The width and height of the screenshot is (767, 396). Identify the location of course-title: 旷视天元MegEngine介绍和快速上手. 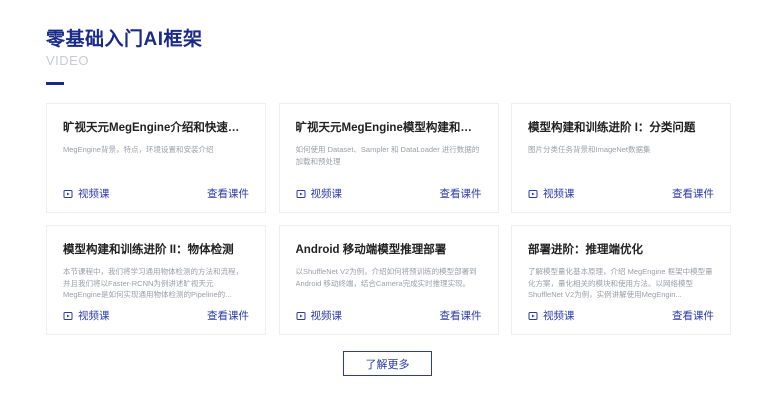
(156, 128).